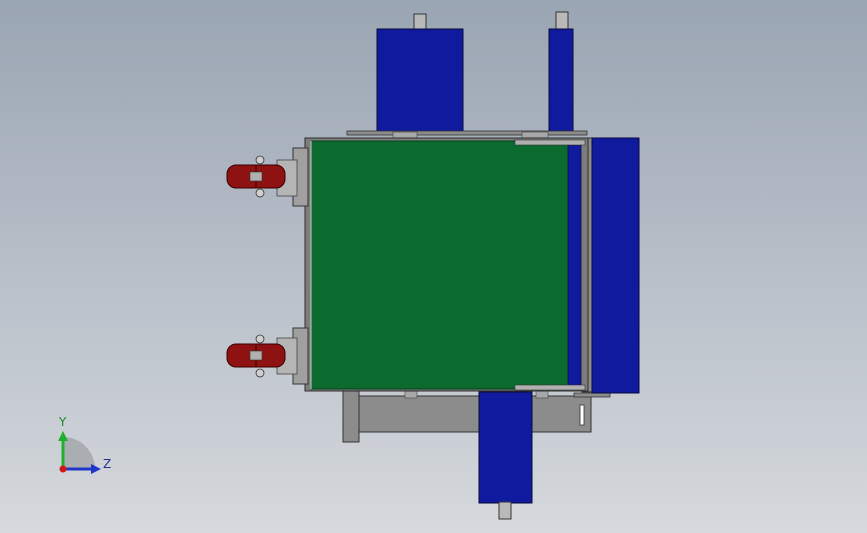 The image size is (867, 533). Describe the element at coordinates (62, 422) in the screenshot. I see `y-axis-label: Y` at that location.